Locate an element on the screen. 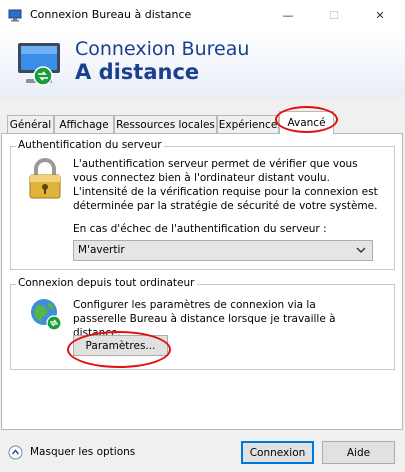 The width and height of the screenshot is (405, 472). maximize-button: ☐ is located at coordinates (334, 15).